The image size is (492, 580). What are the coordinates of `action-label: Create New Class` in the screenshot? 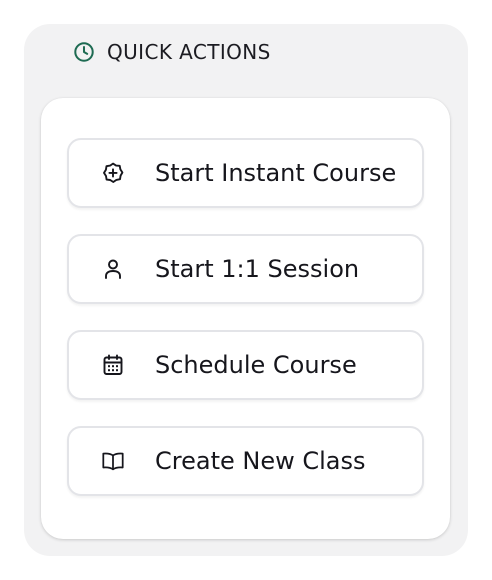 It's located at (260, 461).